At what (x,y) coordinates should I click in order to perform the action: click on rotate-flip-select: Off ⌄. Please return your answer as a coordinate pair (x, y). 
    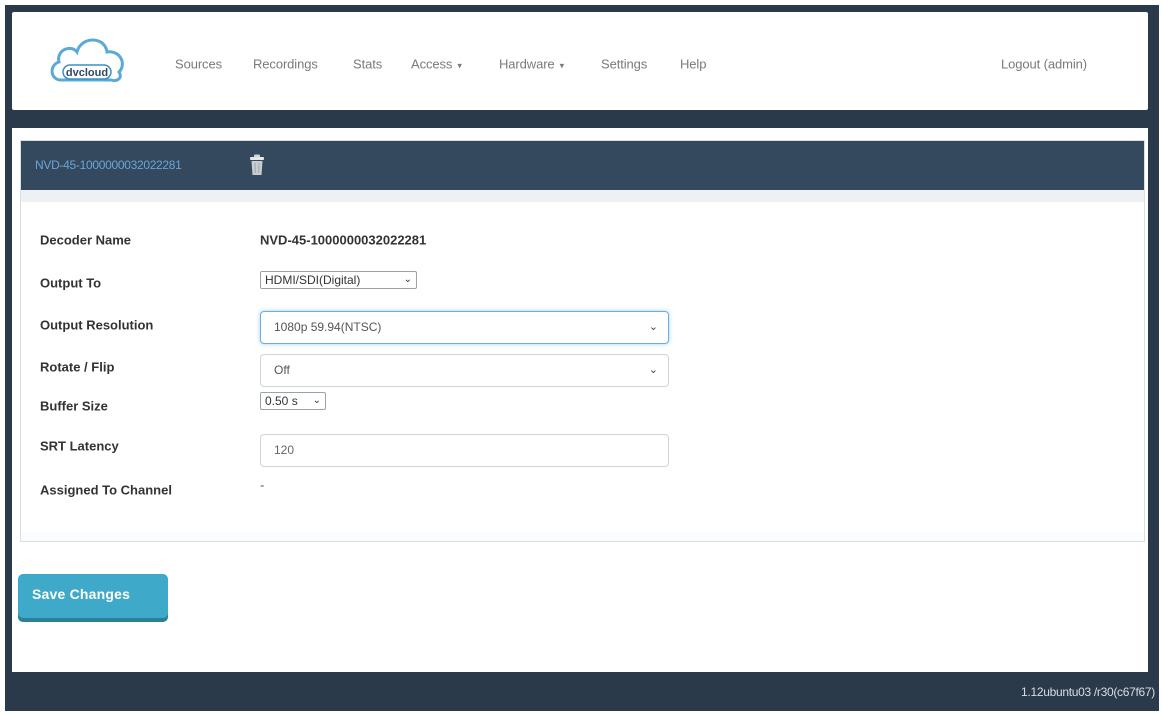
    Looking at the image, I should click on (464, 370).